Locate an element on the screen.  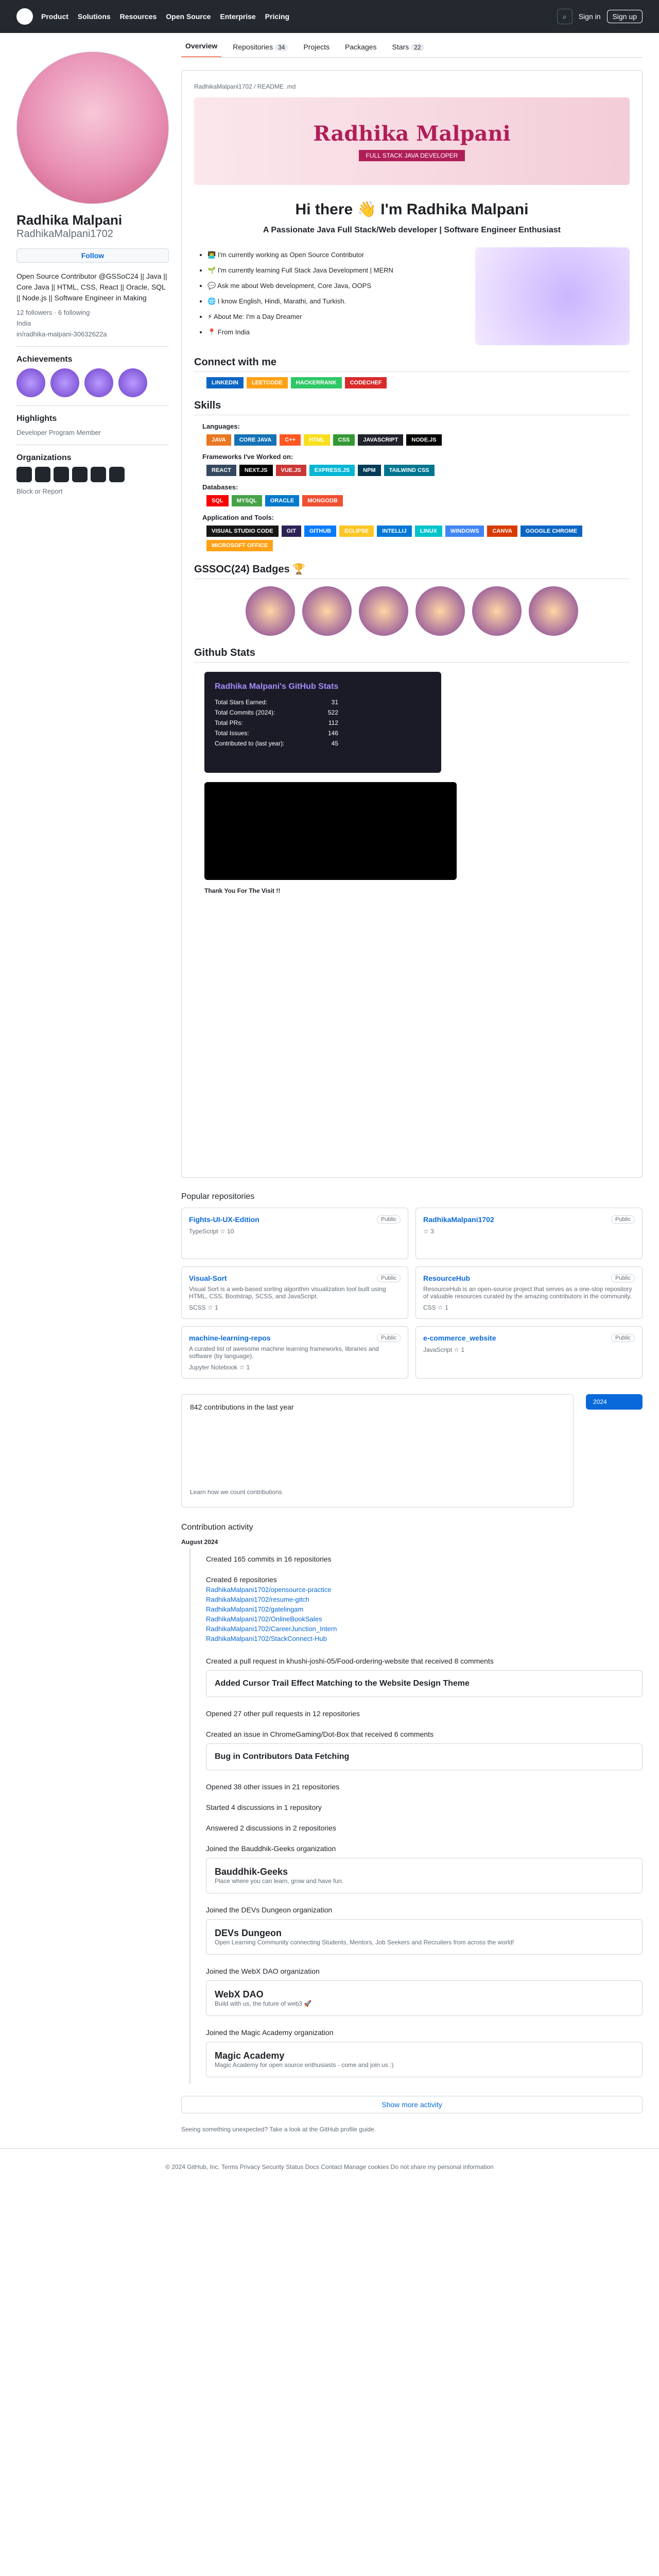
readme-path: RadhikaMalpani1702 / README .md is located at coordinates (412, 86).